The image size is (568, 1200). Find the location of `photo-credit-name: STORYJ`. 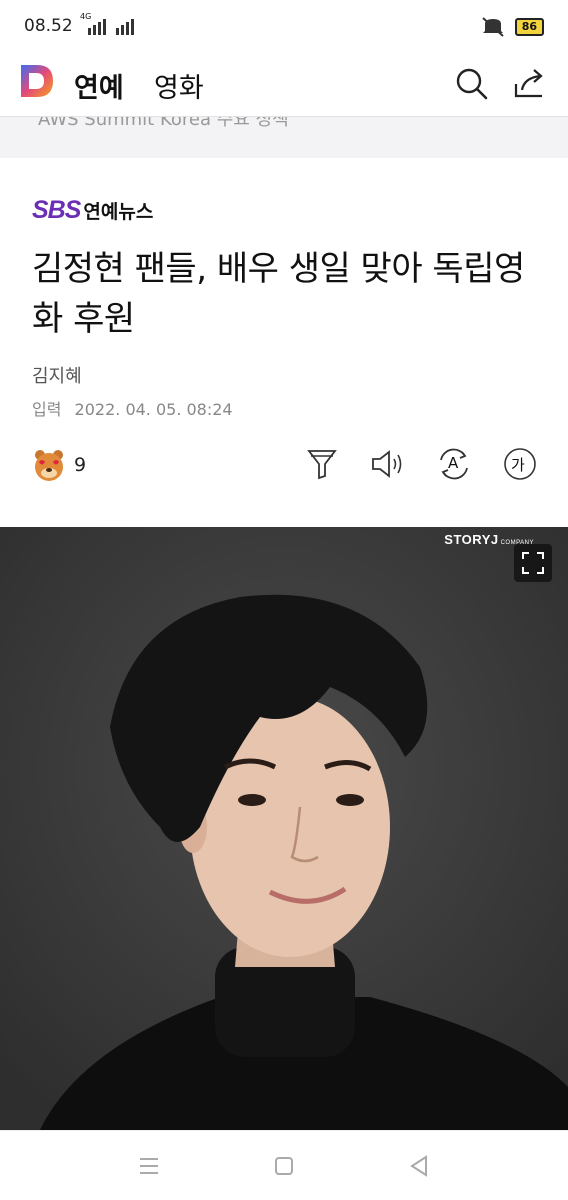

photo-credit-name: STORYJ is located at coordinates (471, 539).